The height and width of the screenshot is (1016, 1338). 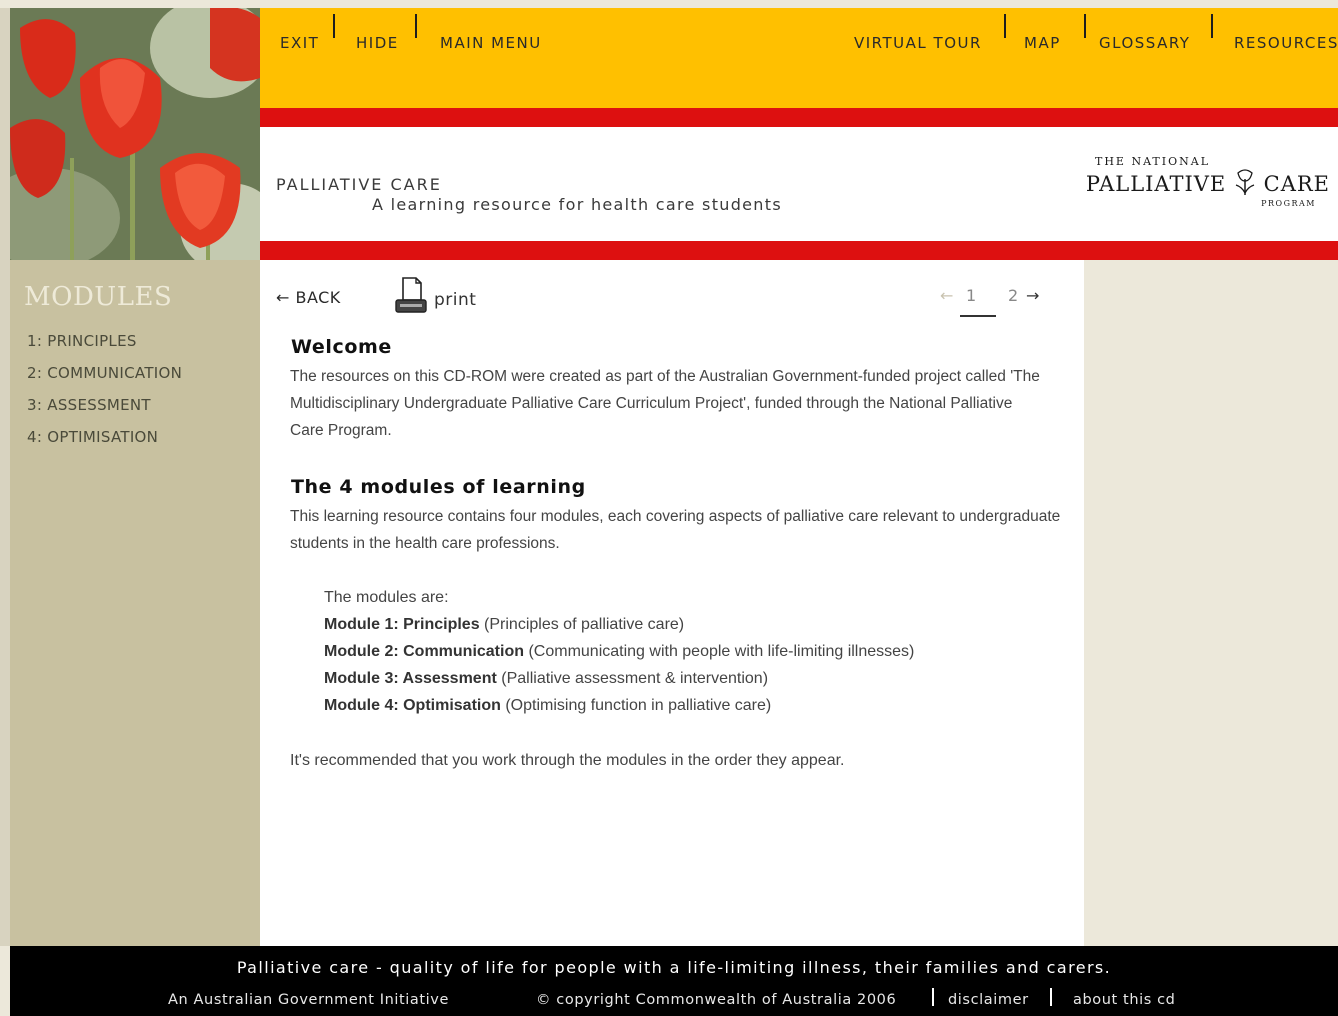 I want to click on logo-word-left: PALLIATIVE, so click(x=1156, y=184).